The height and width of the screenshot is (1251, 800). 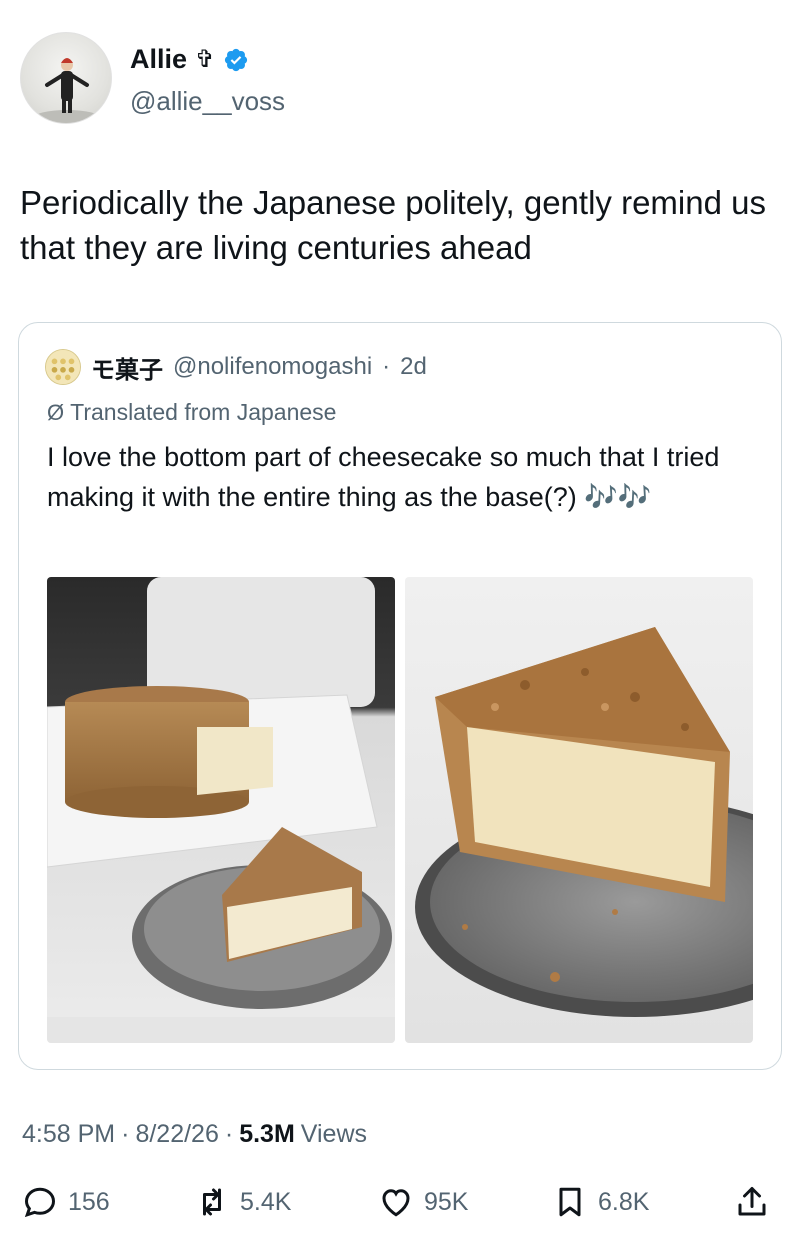 I want to click on translate-icon: Ø, so click(x=56, y=412).